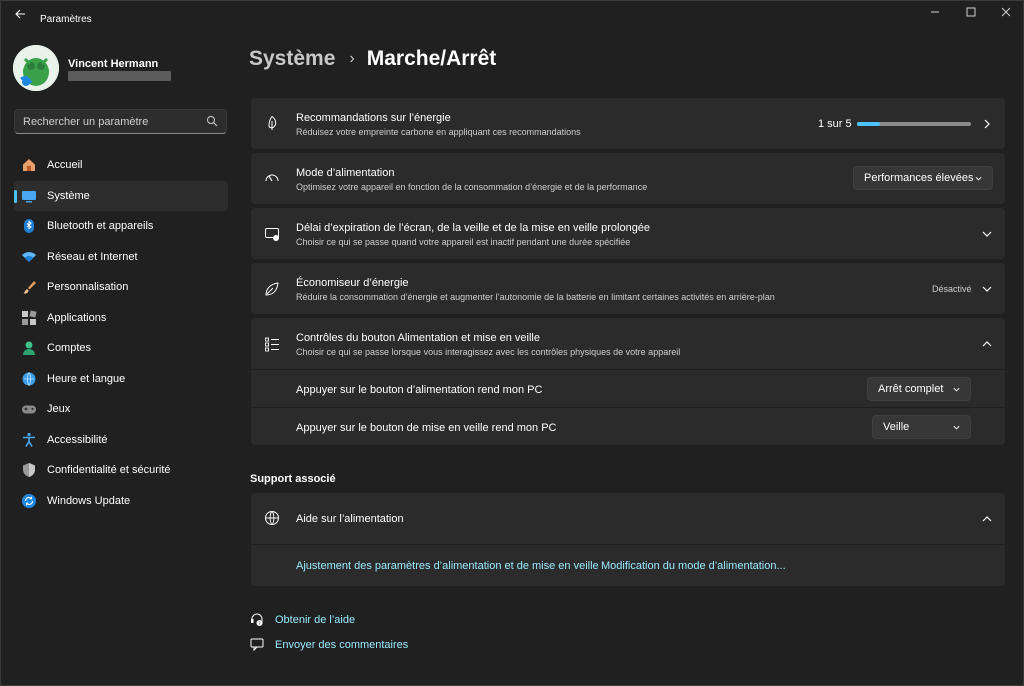 The height and width of the screenshot is (686, 1024). I want to click on power-button-action-dropdown: Arrêt complet, so click(919, 389).